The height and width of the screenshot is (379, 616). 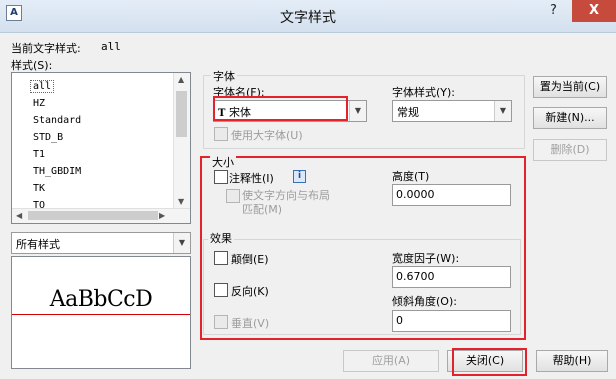 What do you see at coordinates (46, 48) in the screenshot?
I see `current-style-label: 当前文字样式:` at bounding box center [46, 48].